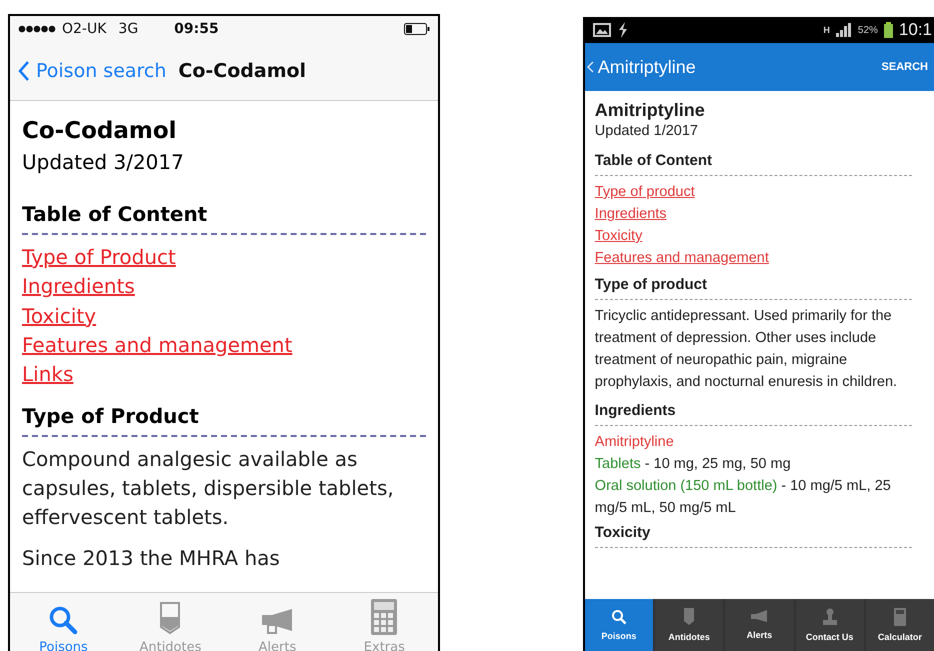  What do you see at coordinates (830, 617) in the screenshot?
I see `person-icon` at bounding box center [830, 617].